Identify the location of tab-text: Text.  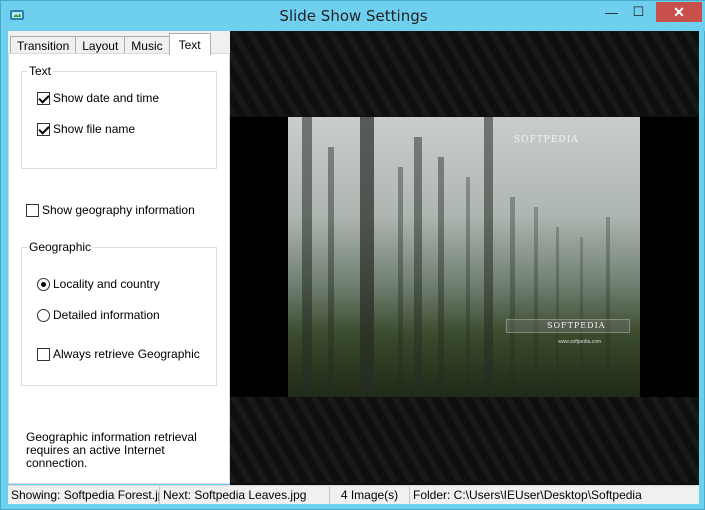
(189, 44).